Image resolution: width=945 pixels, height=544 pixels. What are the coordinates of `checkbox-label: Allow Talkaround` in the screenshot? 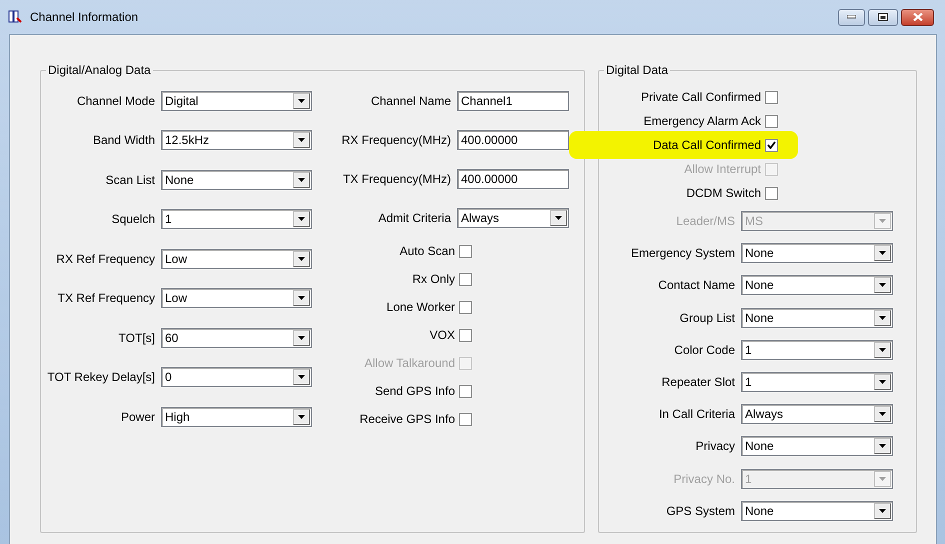 It's located at (409, 363).